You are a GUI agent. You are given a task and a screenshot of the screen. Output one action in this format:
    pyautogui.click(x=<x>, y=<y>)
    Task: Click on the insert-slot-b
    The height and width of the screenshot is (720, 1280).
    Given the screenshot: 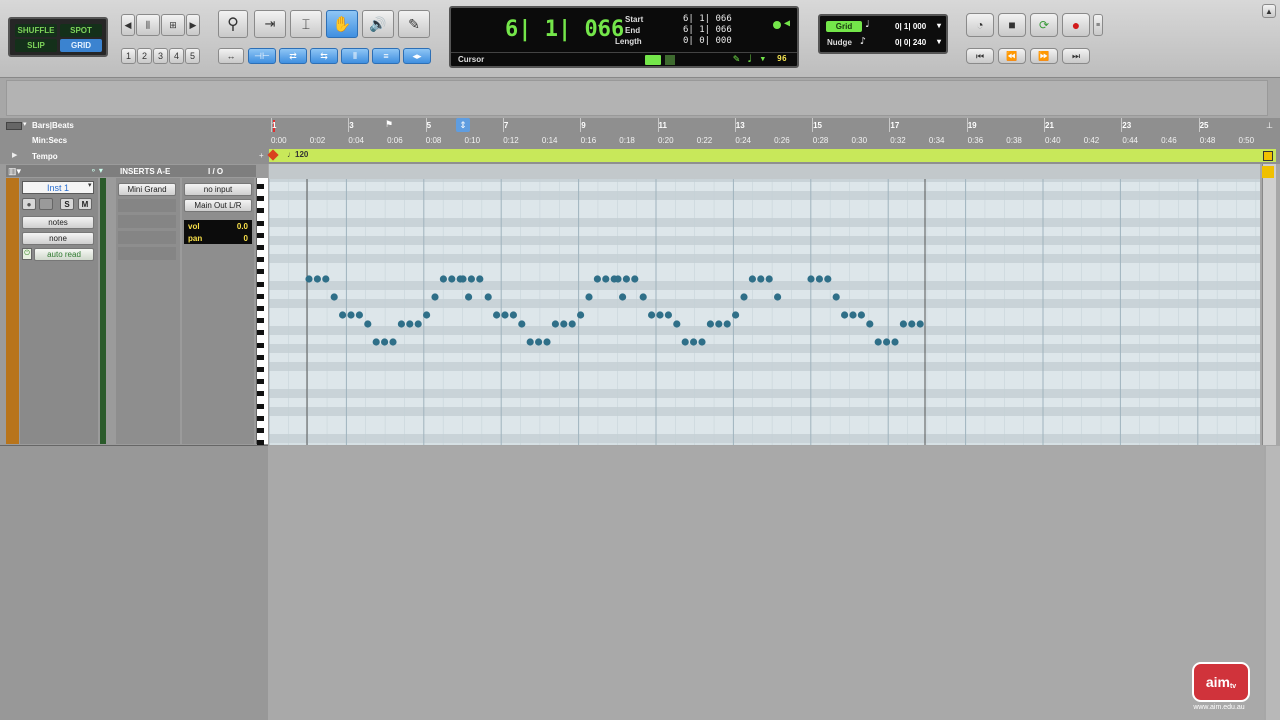 What is the action you would take?
    pyautogui.click(x=147, y=205)
    